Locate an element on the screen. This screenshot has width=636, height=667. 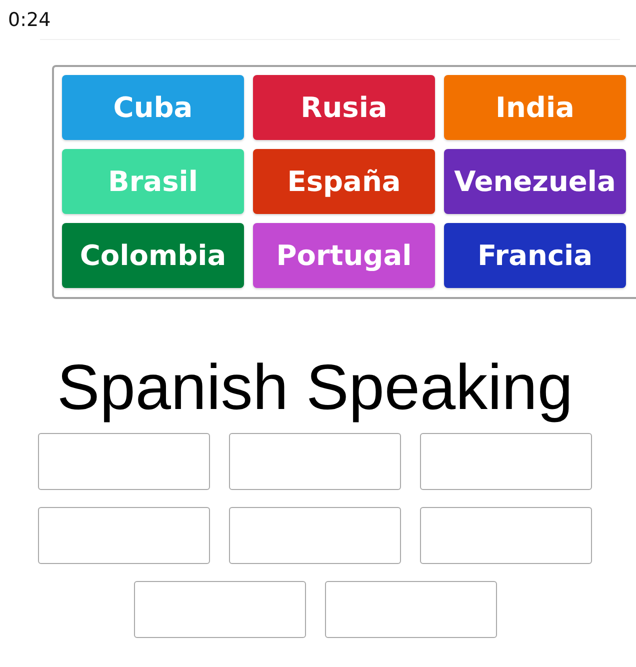
category-title: Spanish Speaking is located at coordinates (315, 387).